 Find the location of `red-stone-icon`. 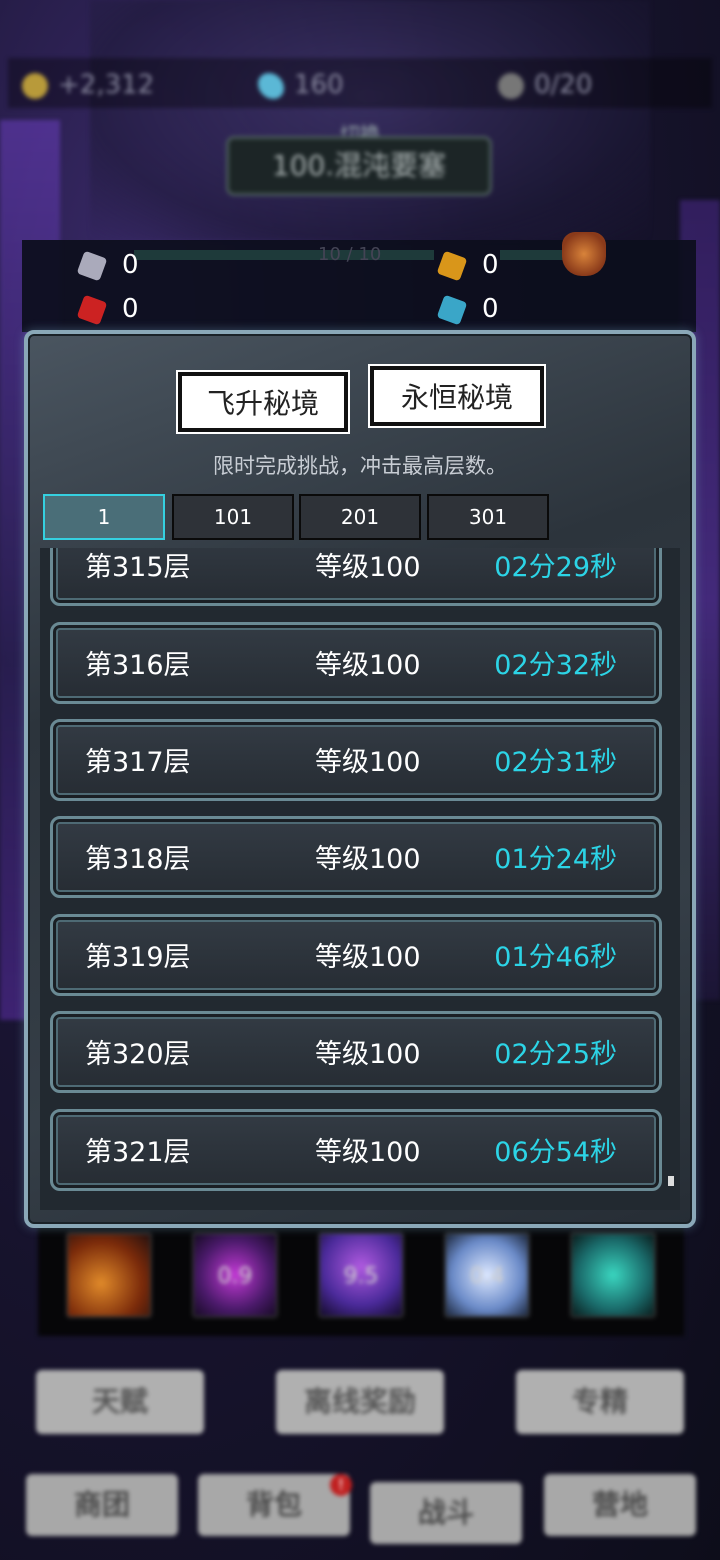

red-stone-icon is located at coordinates (92, 309).